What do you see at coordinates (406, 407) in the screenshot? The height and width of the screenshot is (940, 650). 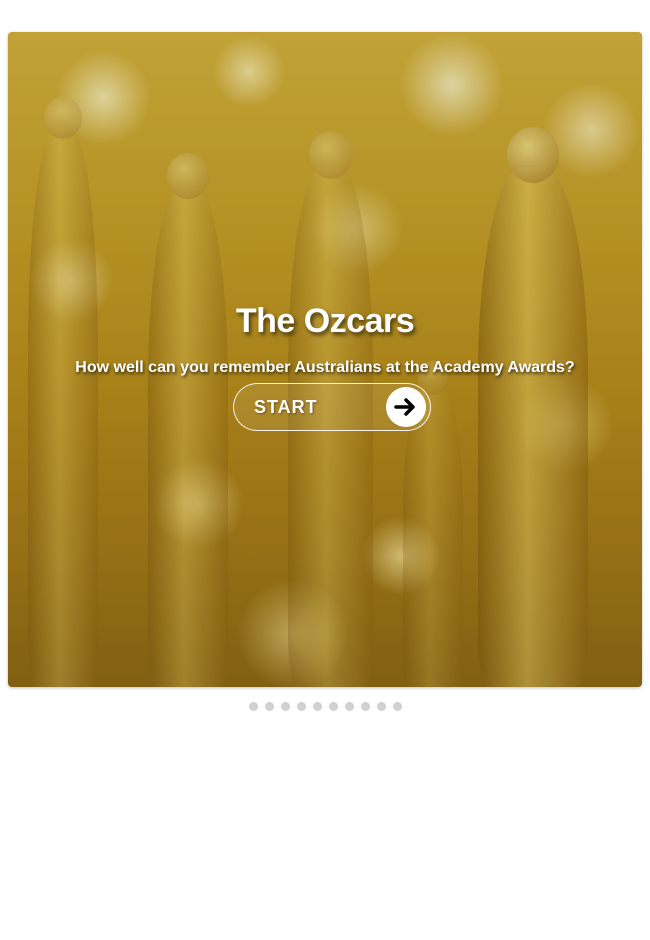 I see `arrow-right-icon` at bounding box center [406, 407].